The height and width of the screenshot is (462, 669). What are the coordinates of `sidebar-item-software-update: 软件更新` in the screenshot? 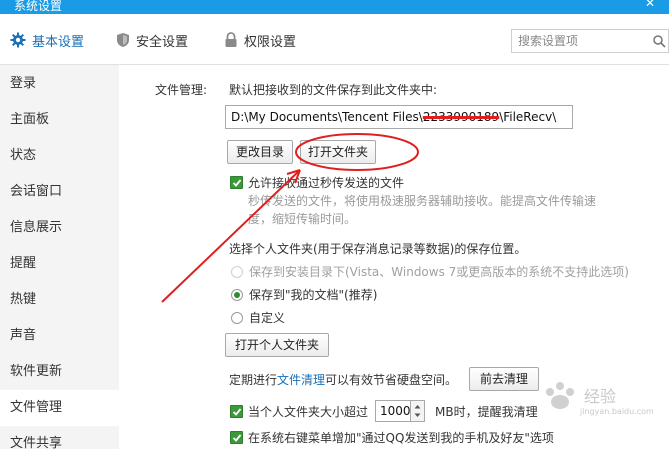 It's located at (59, 372).